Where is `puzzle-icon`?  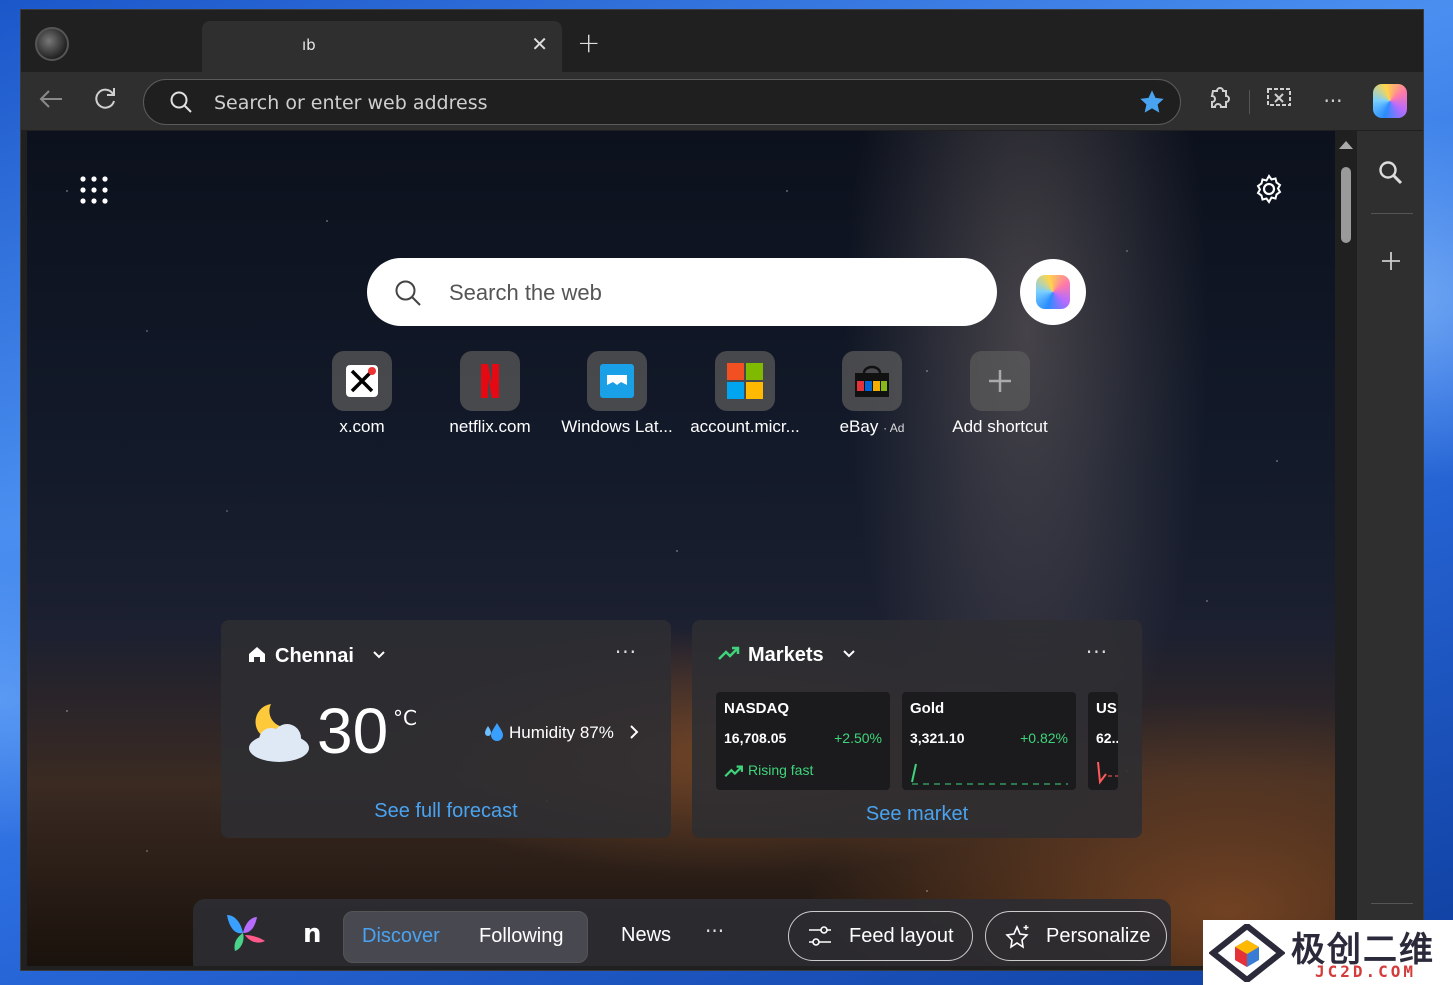 puzzle-icon is located at coordinates (1220, 97).